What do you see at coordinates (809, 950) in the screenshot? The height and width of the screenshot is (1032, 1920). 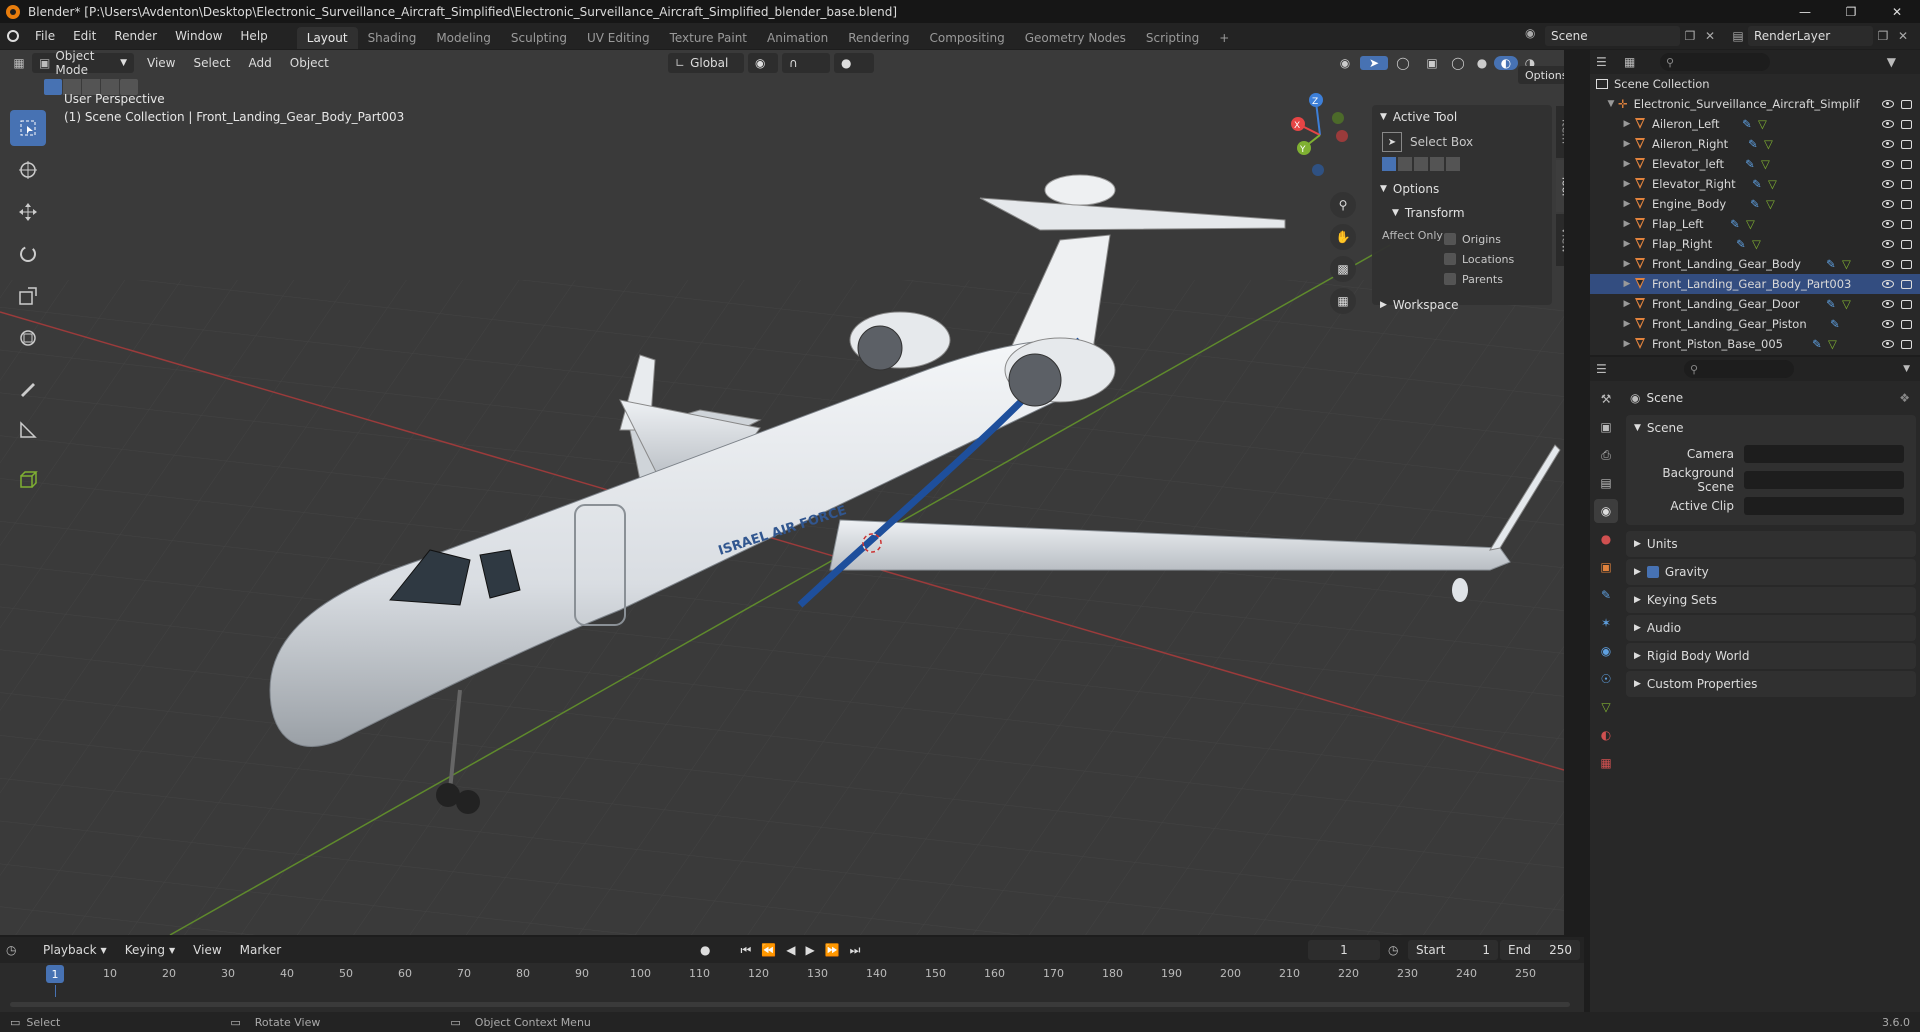 I see `play-icon: ▶` at bounding box center [809, 950].